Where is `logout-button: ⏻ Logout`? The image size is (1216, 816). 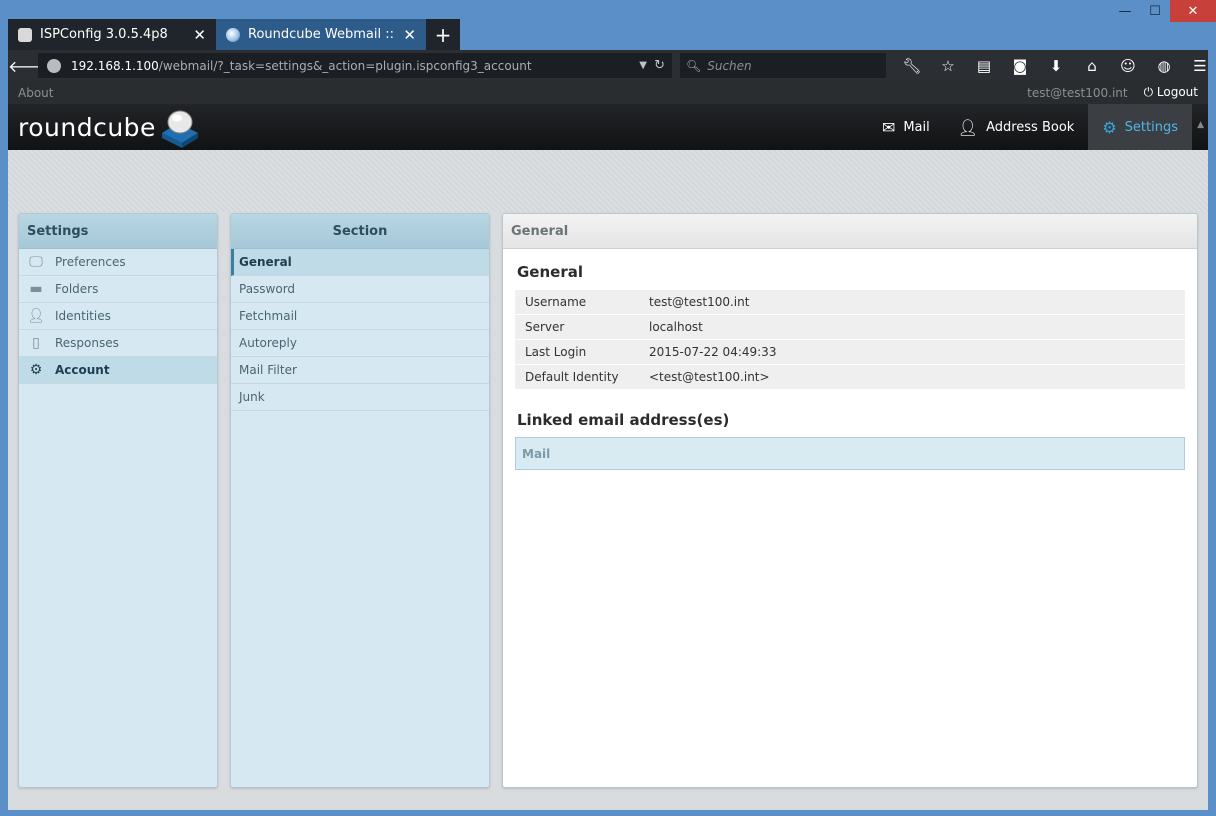
logout-button: ⏻ Logout is located at coordinates (1171, 92).